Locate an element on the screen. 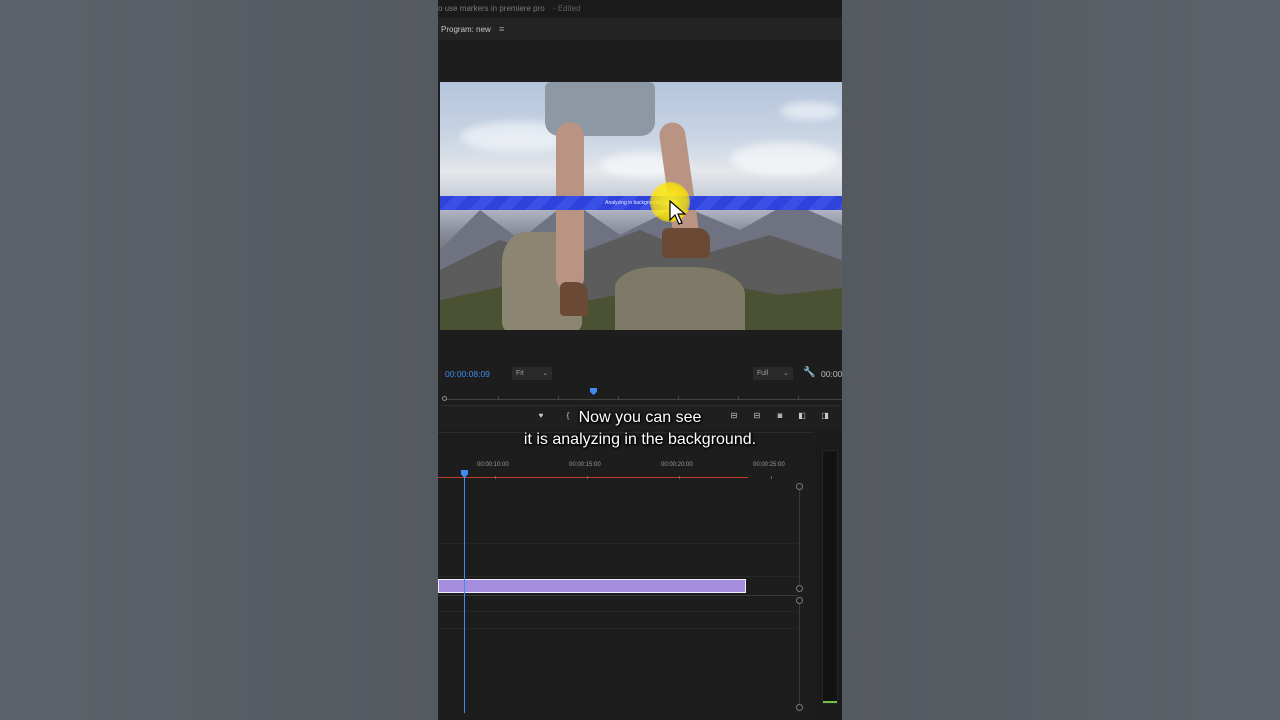 The height and width of the screenshot is (720, 1280). program-monitor-video: Analyzing in background (1 of 2) is located at coordinates (641, 206).